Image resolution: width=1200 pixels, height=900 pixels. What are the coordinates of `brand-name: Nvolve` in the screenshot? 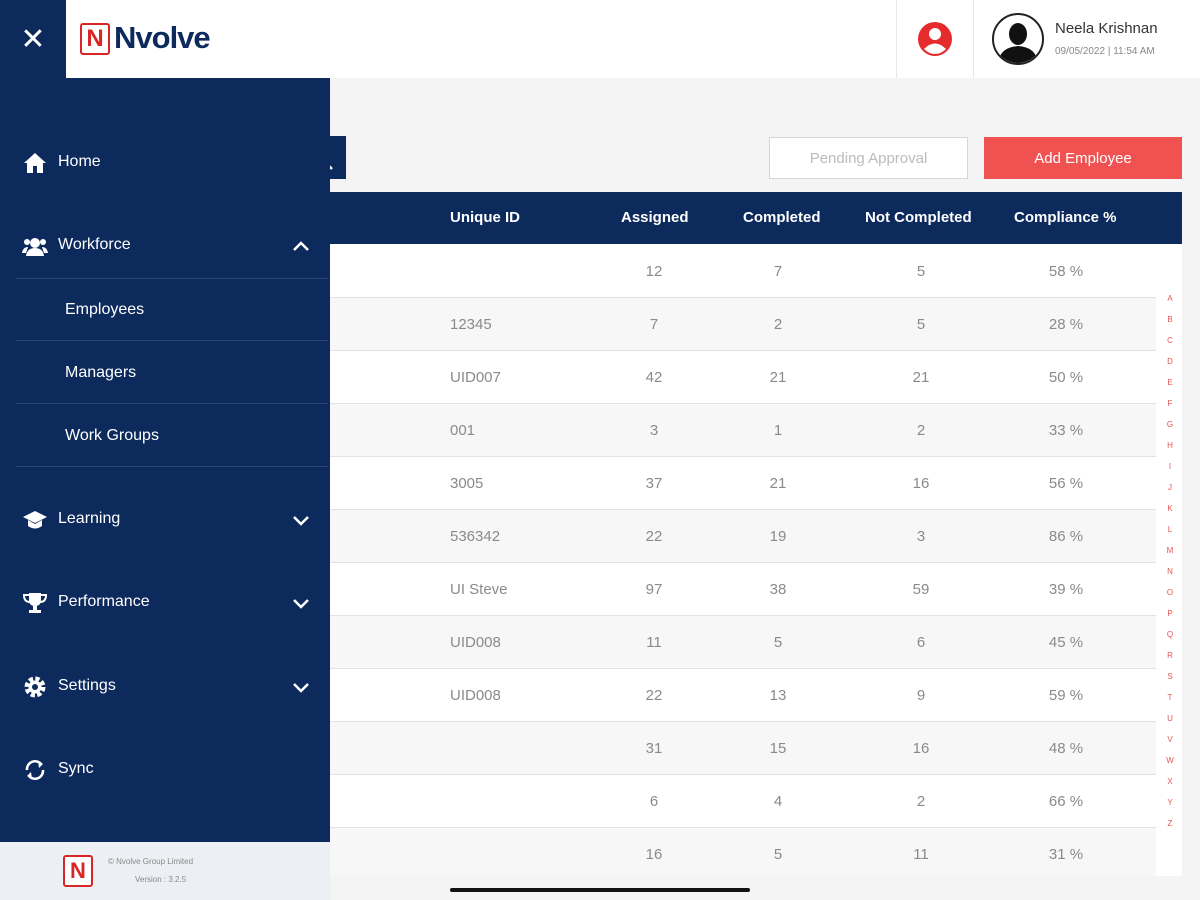 It's located at (162, 37).